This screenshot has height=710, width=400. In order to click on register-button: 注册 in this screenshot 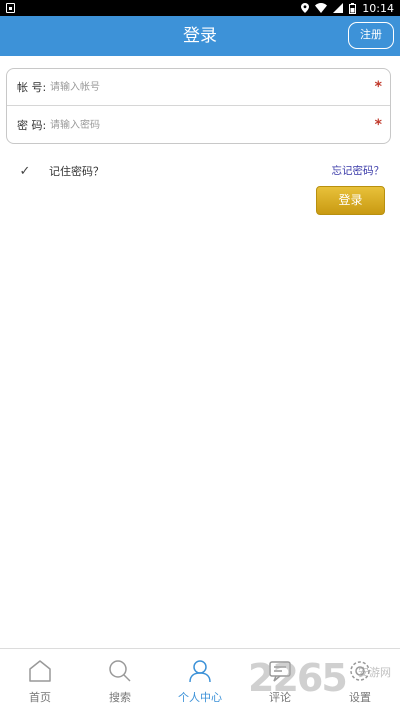, I will do `click(371, 35)`.